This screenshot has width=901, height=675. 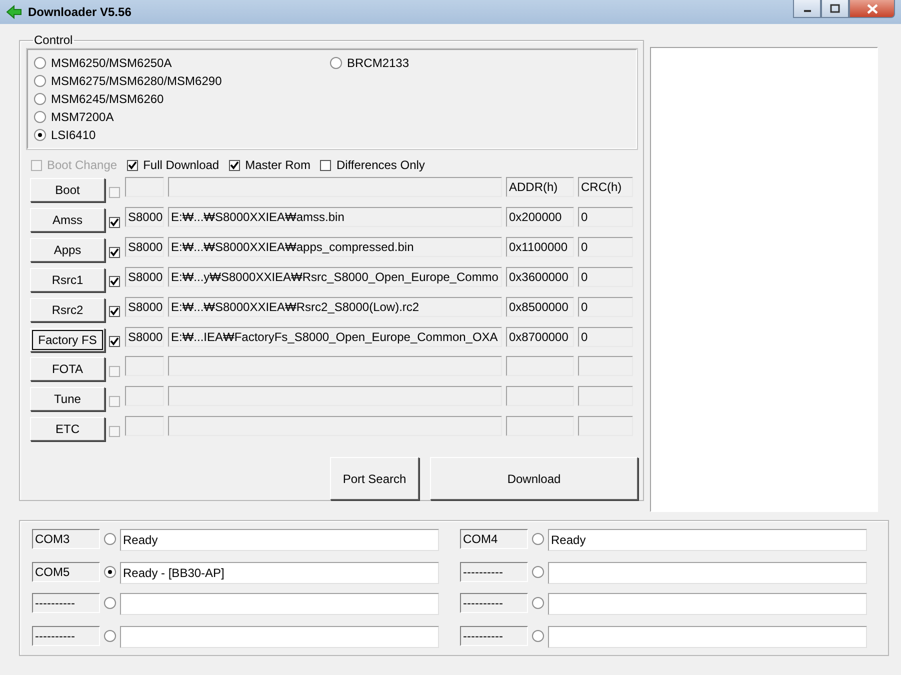 I want to click on file-path-field: E:₩...IEA₩FactoryFs_S8000_Open_Europe_Common_OXA, so click(x=335, y=336).